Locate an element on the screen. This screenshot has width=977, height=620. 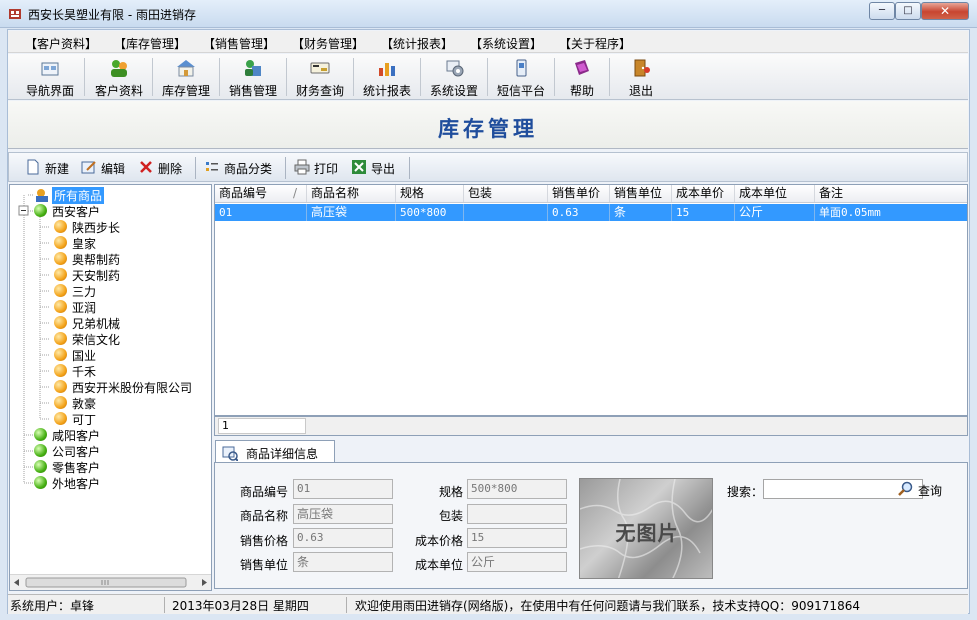
query-button: 查询 is located at coordinates (924, 490).